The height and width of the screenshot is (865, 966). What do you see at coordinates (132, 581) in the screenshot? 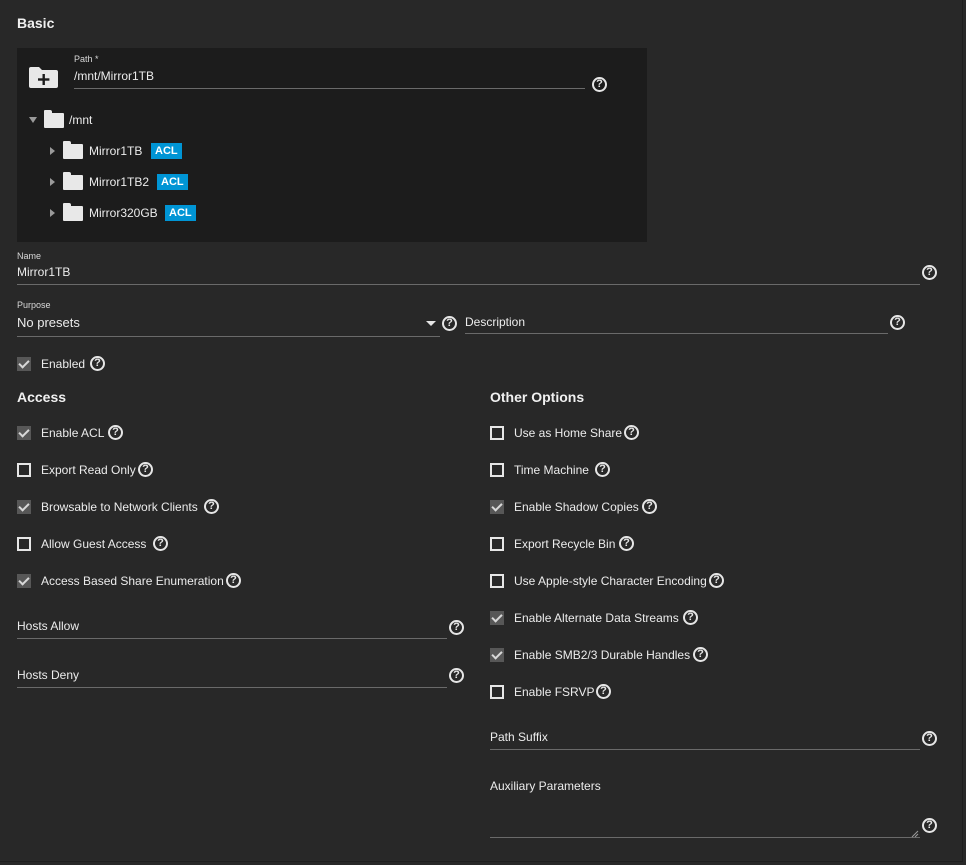
I see `abse-label: Access Based Share Enumeration` at bounding box center [132, 581].